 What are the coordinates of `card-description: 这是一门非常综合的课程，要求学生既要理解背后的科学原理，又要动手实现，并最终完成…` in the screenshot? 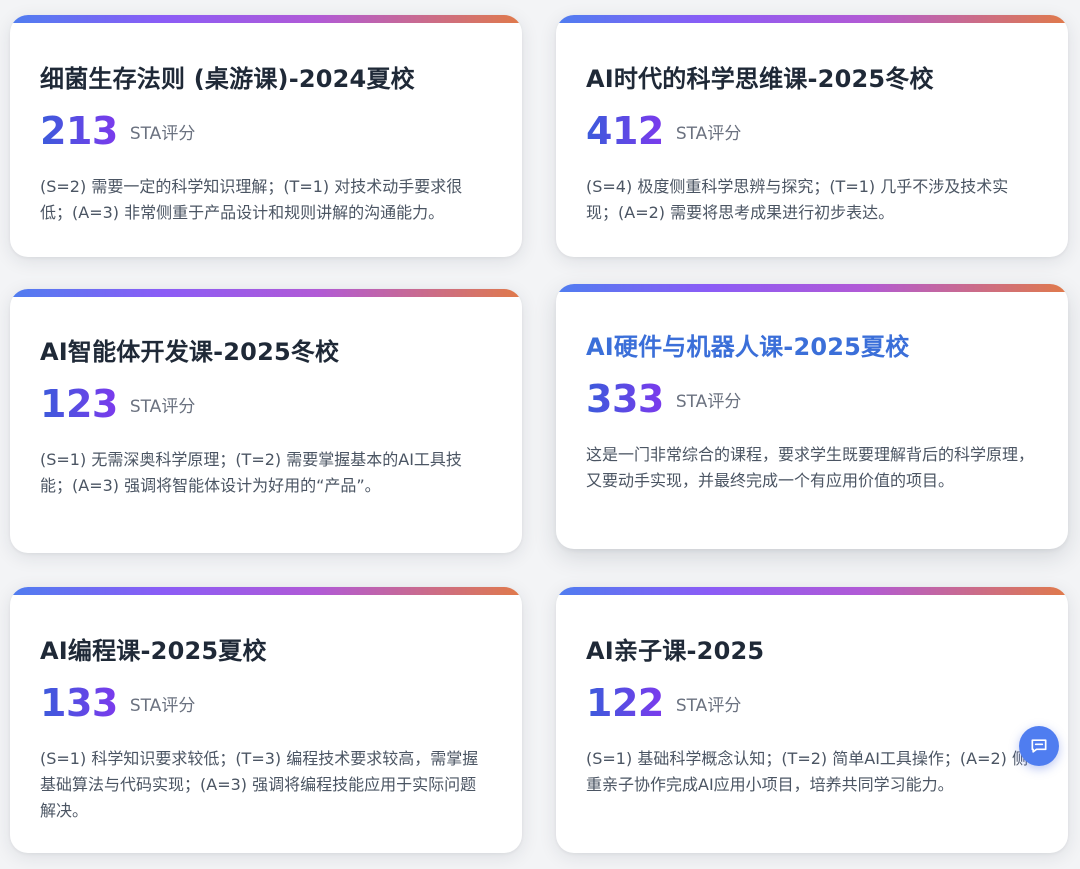 It's located at (810, 467).